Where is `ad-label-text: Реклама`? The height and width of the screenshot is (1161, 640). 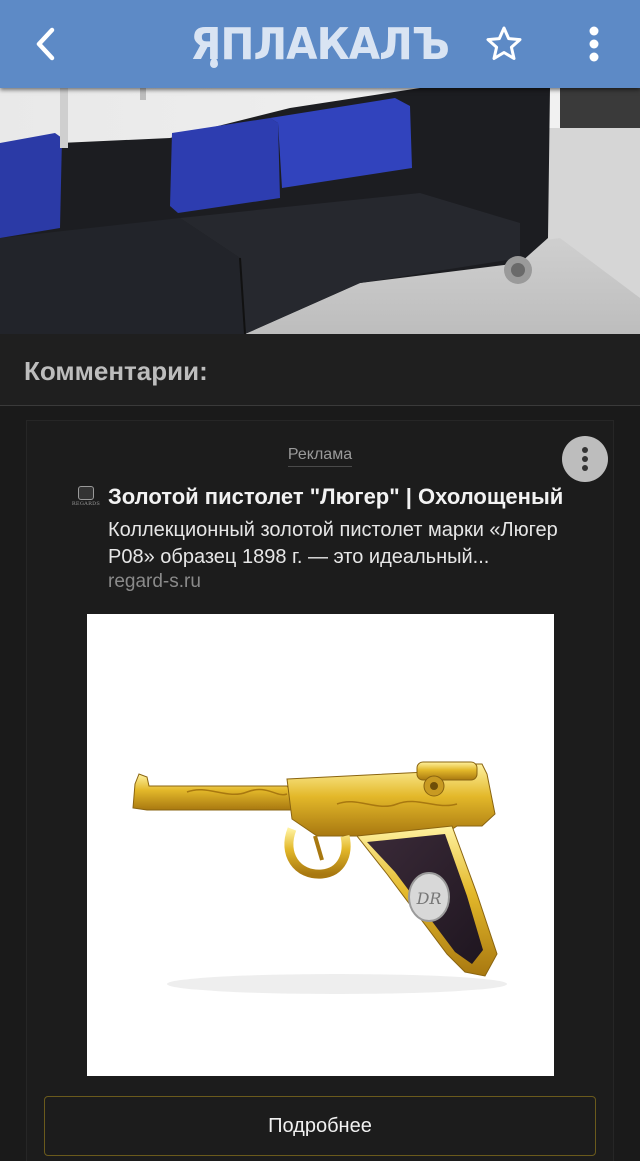 ad-label-text: Реклама is located at coordinates (320, 456).